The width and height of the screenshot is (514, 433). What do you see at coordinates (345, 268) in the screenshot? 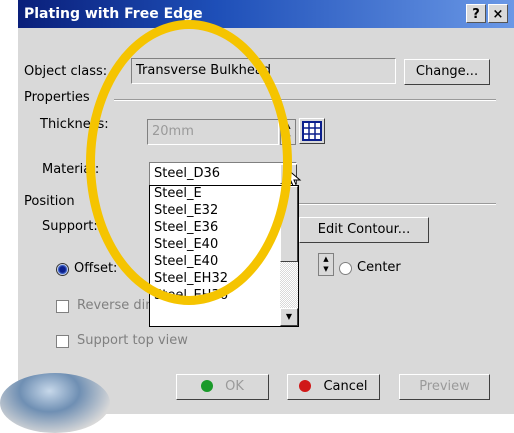
I see `center-radio` at bounding box center [345, 268].